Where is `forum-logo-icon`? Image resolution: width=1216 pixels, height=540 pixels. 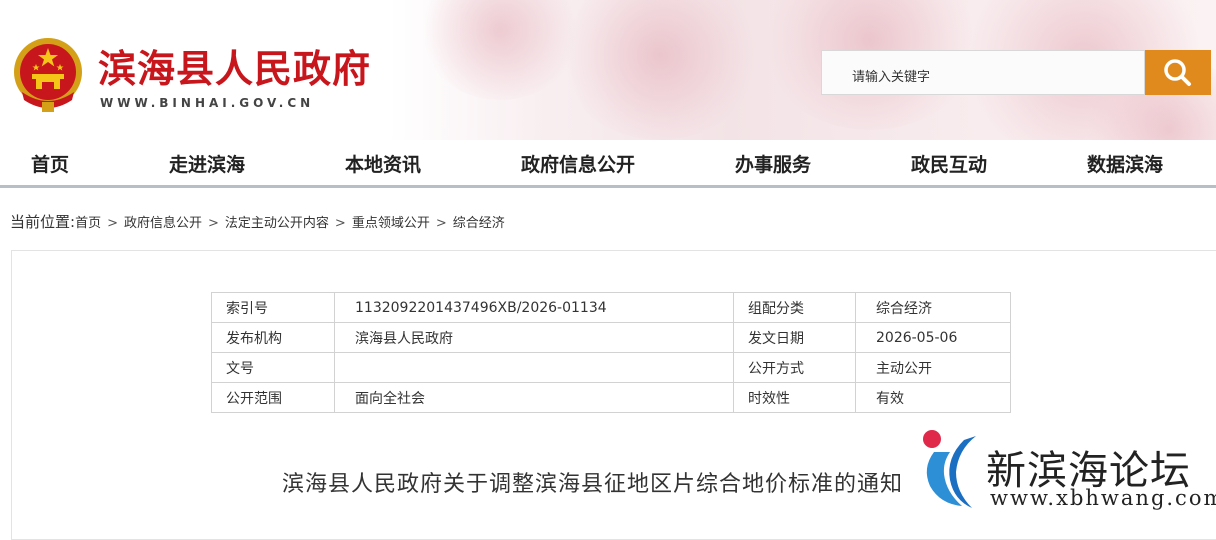
forum-logo-icon is located at coordinates (949, 469).